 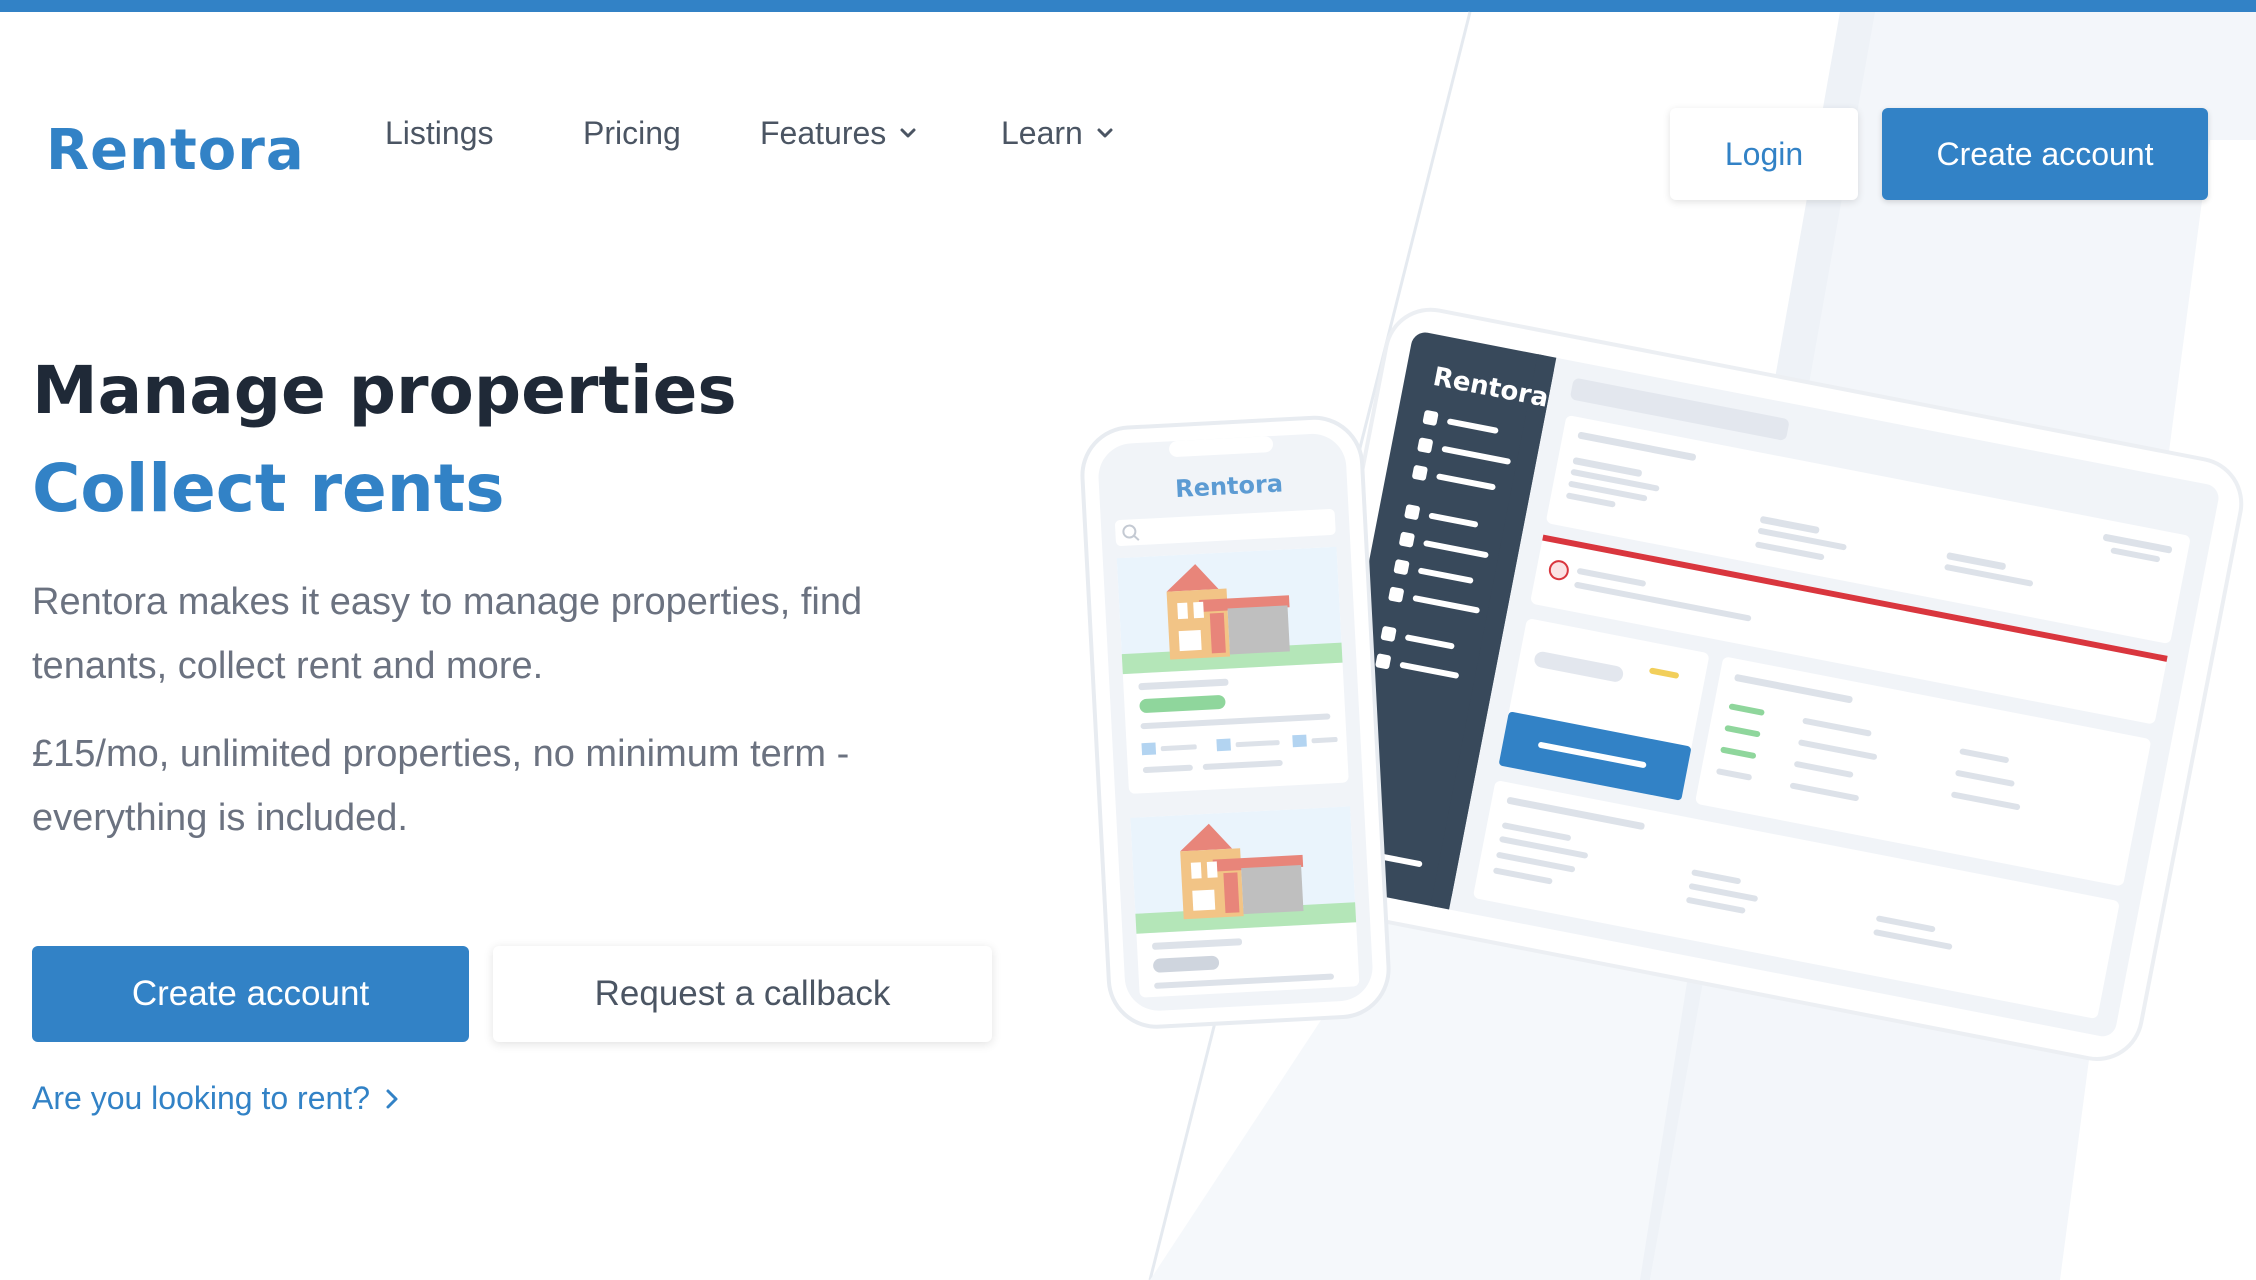 I want to click on create-account-button: Create account, so click(x=250, y=994).